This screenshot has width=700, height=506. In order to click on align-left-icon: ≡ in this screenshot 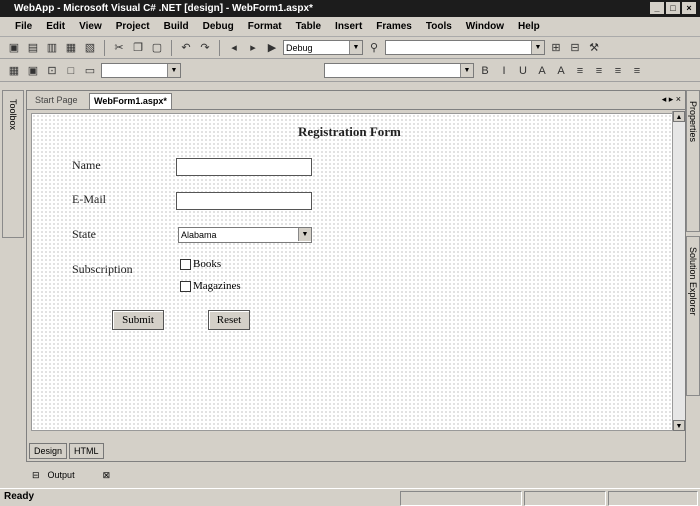, I will do `click(580, 71)`.